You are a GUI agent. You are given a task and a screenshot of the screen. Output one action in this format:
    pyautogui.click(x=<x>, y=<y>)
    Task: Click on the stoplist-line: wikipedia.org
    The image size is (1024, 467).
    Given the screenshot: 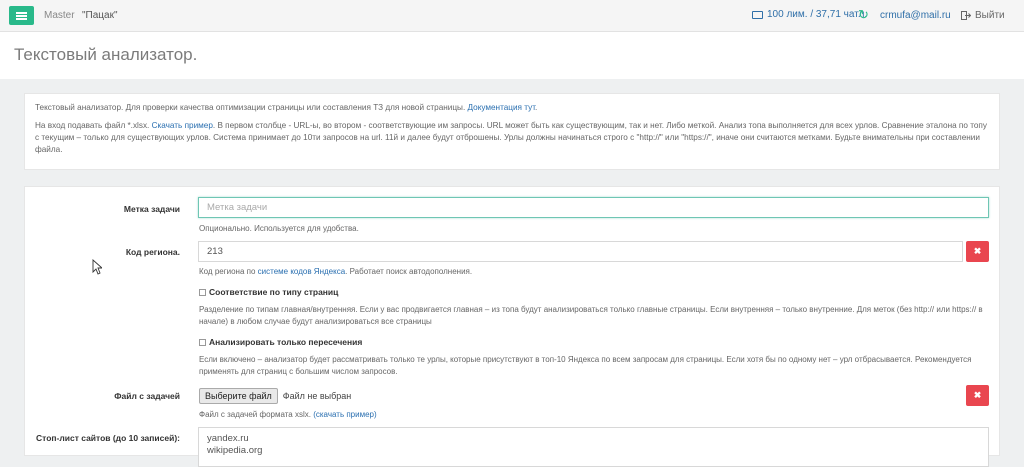 What is the action you would take?
    pyautogui.click(x=235, y=450)
    